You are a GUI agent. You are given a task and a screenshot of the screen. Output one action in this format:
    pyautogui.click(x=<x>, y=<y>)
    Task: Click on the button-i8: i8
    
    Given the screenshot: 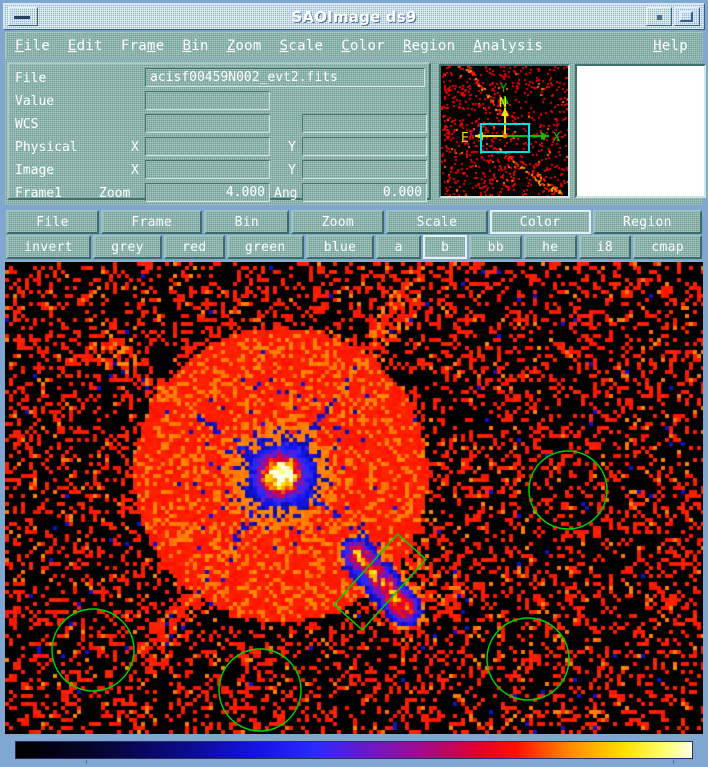 What is the action you would take?
    pyautogui.click(x=605, y=247)
    